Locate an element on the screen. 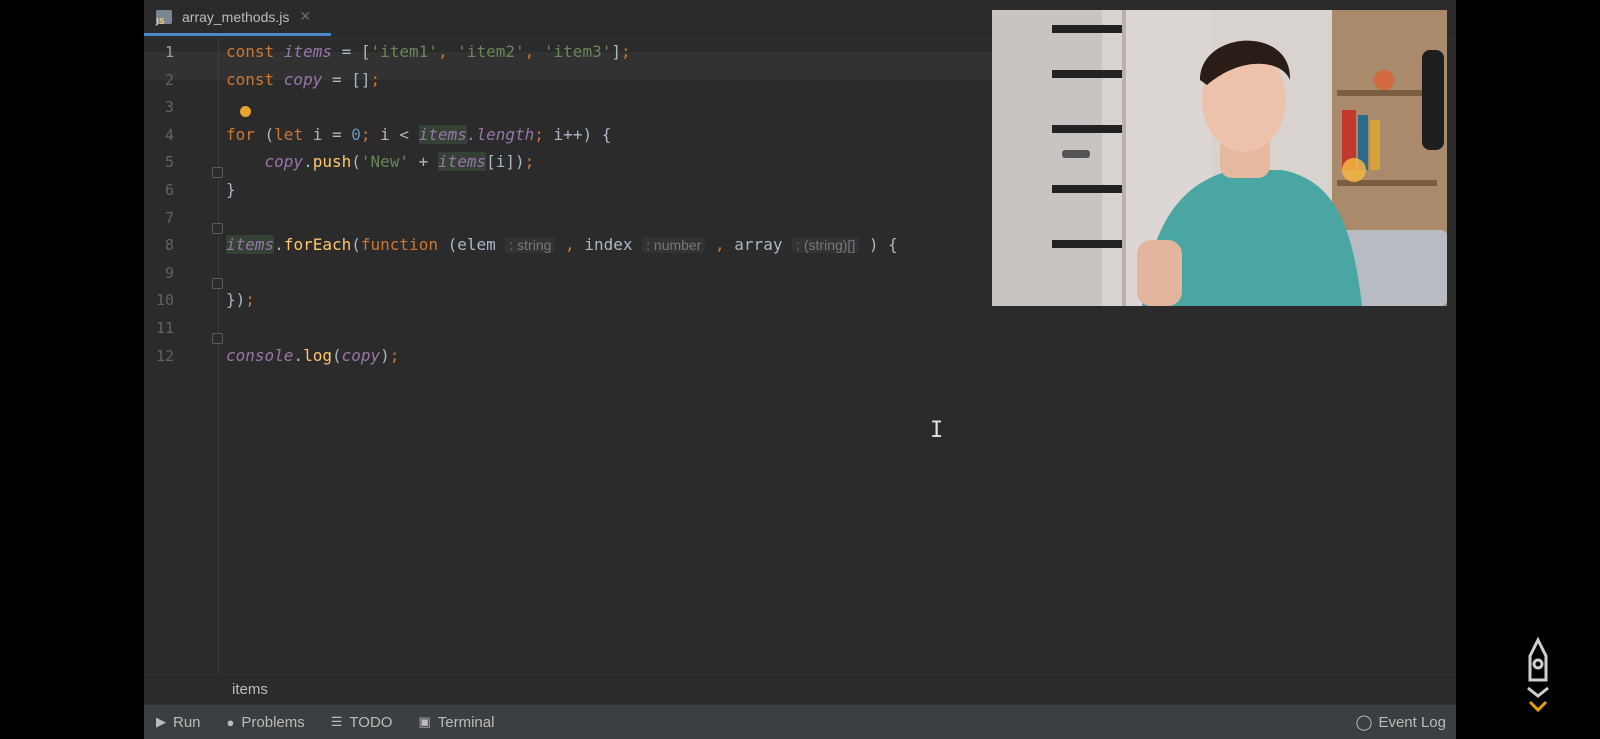  parameter-type-hint: : number is located at coordinates (674, 245).